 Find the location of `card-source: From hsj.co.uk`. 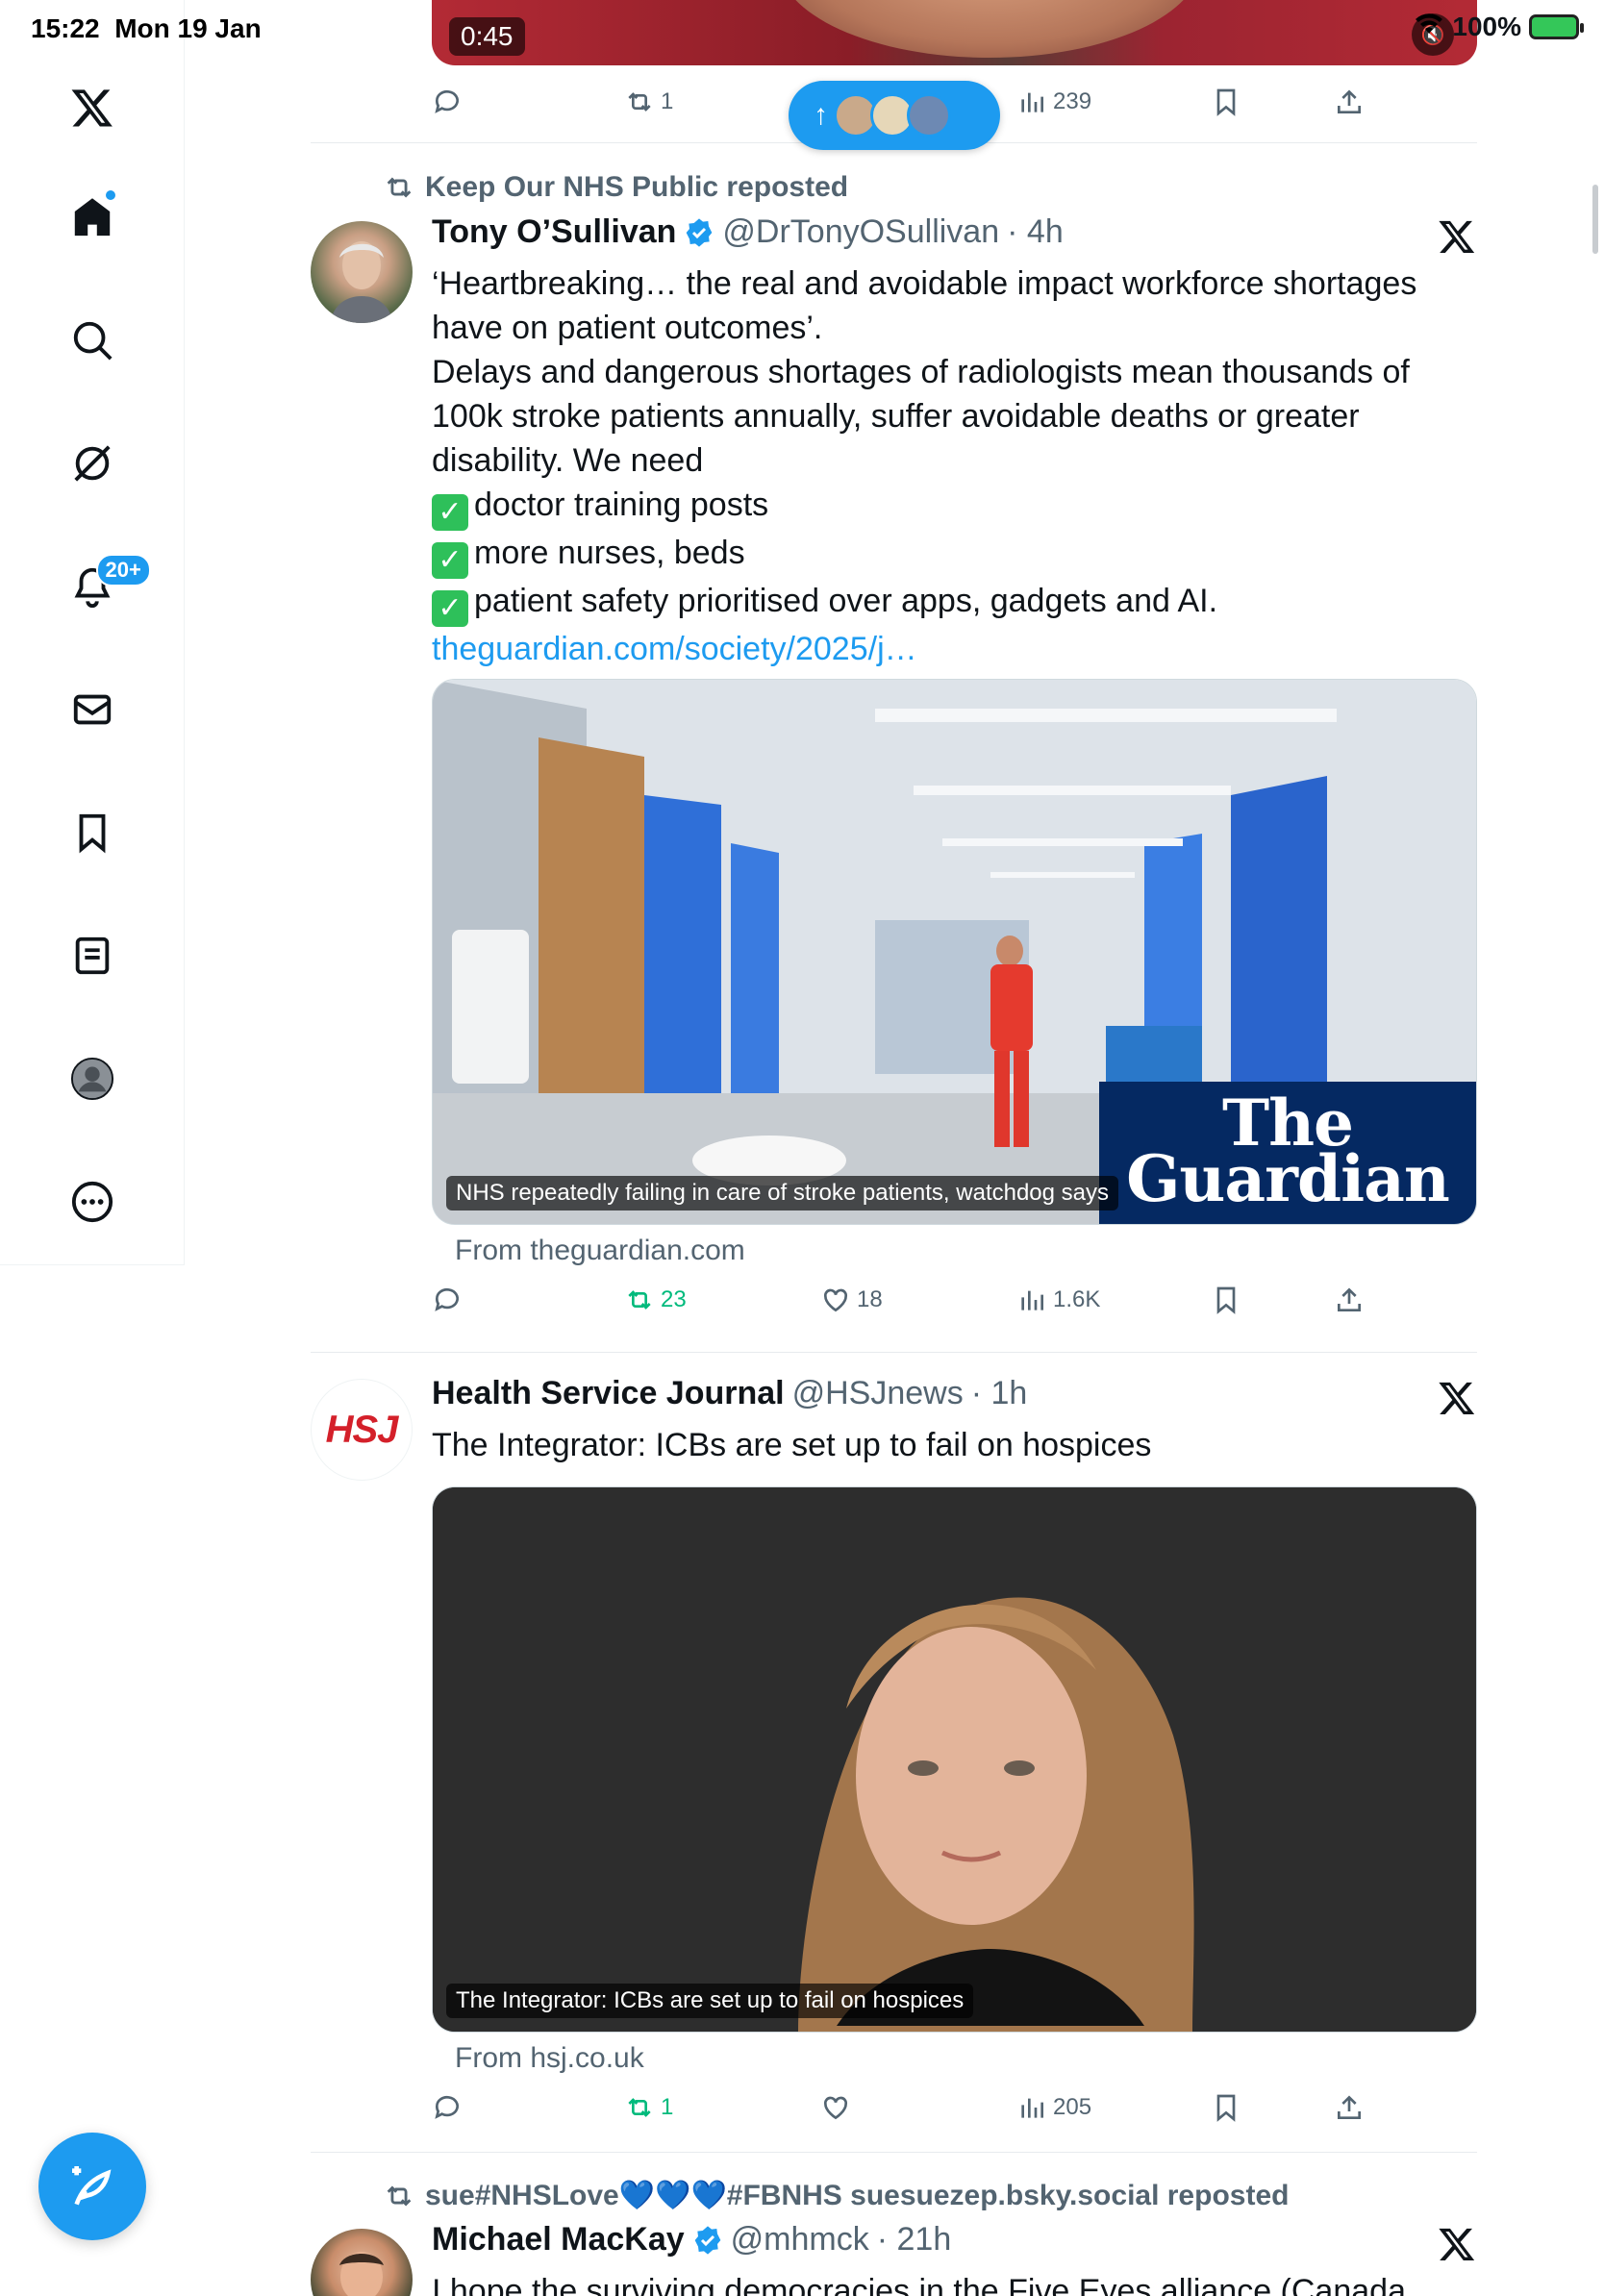

card-source: From hsj.co.uk is located at coordinates (549, 2058).